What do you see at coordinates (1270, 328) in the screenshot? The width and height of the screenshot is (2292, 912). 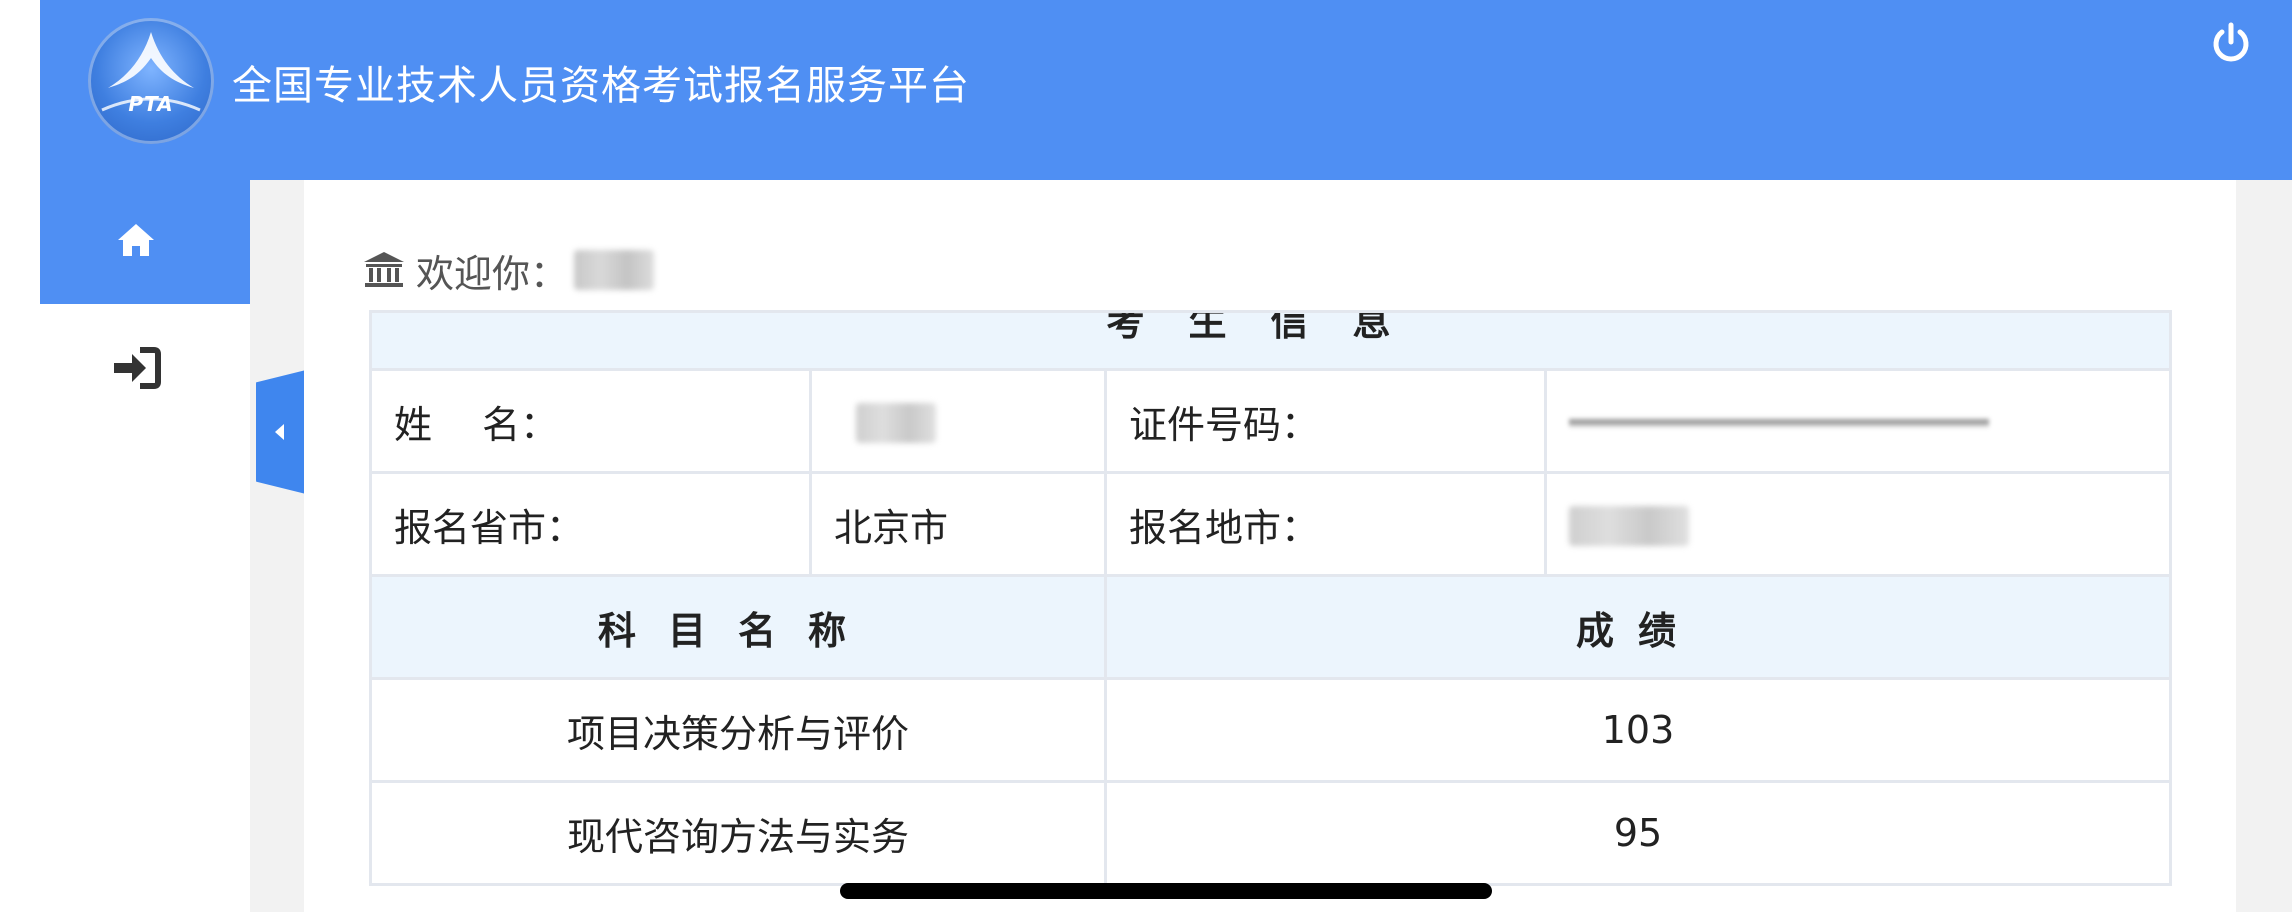 I see `section-title: 考生信息` at bounding box center [1270, 328].